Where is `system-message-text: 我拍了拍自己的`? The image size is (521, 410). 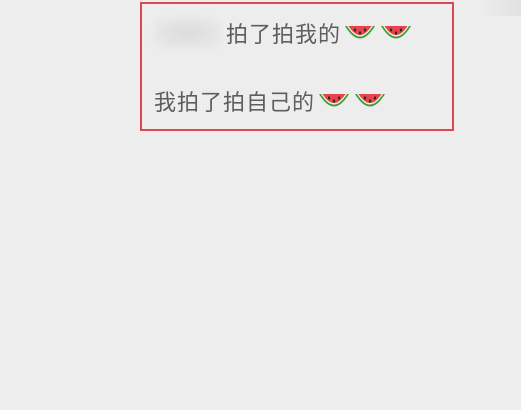
system-message-text: 我拍了拍自己的 is located at coordinates (235, 103).